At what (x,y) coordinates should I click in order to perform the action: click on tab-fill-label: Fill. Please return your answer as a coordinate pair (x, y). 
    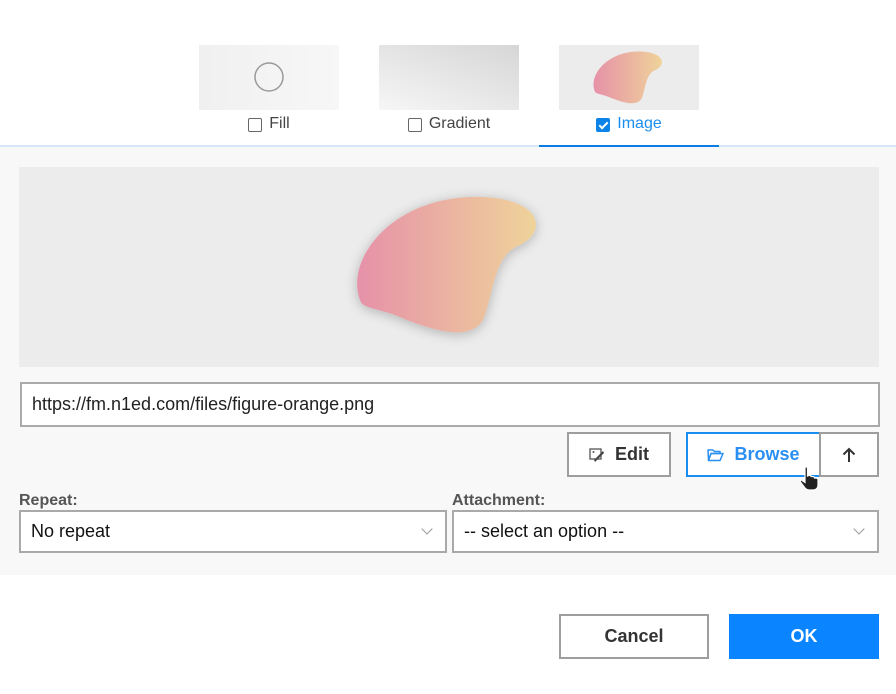
    Looking at the image, I should click on (279, 123).